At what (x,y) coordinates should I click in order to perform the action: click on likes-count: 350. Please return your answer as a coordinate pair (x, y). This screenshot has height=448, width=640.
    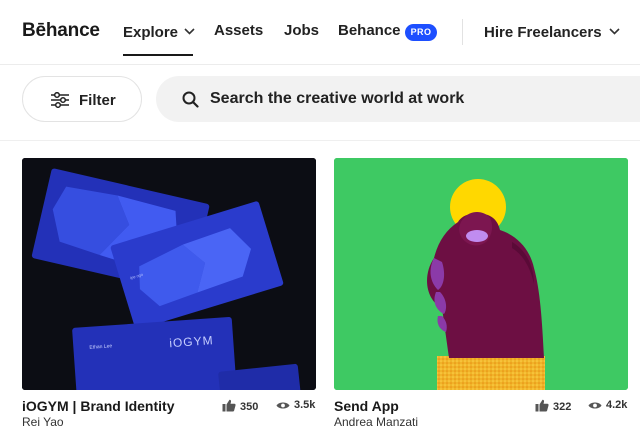
    Looking at the image, I should click on (240, 406).